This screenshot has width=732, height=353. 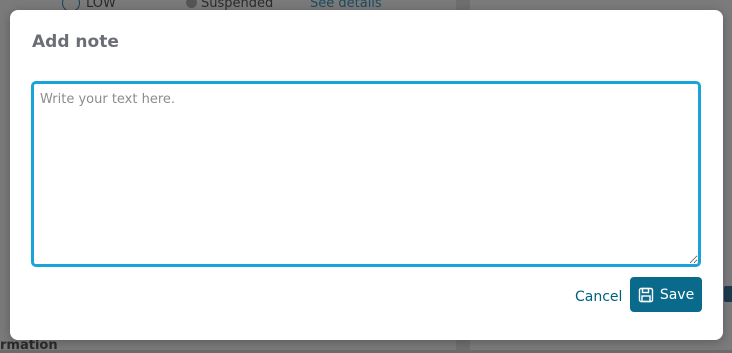 What do you see at coordinates (677, 294) in the screenshot?
I see `save-button-label: Save` at bounding box center [677, 294].